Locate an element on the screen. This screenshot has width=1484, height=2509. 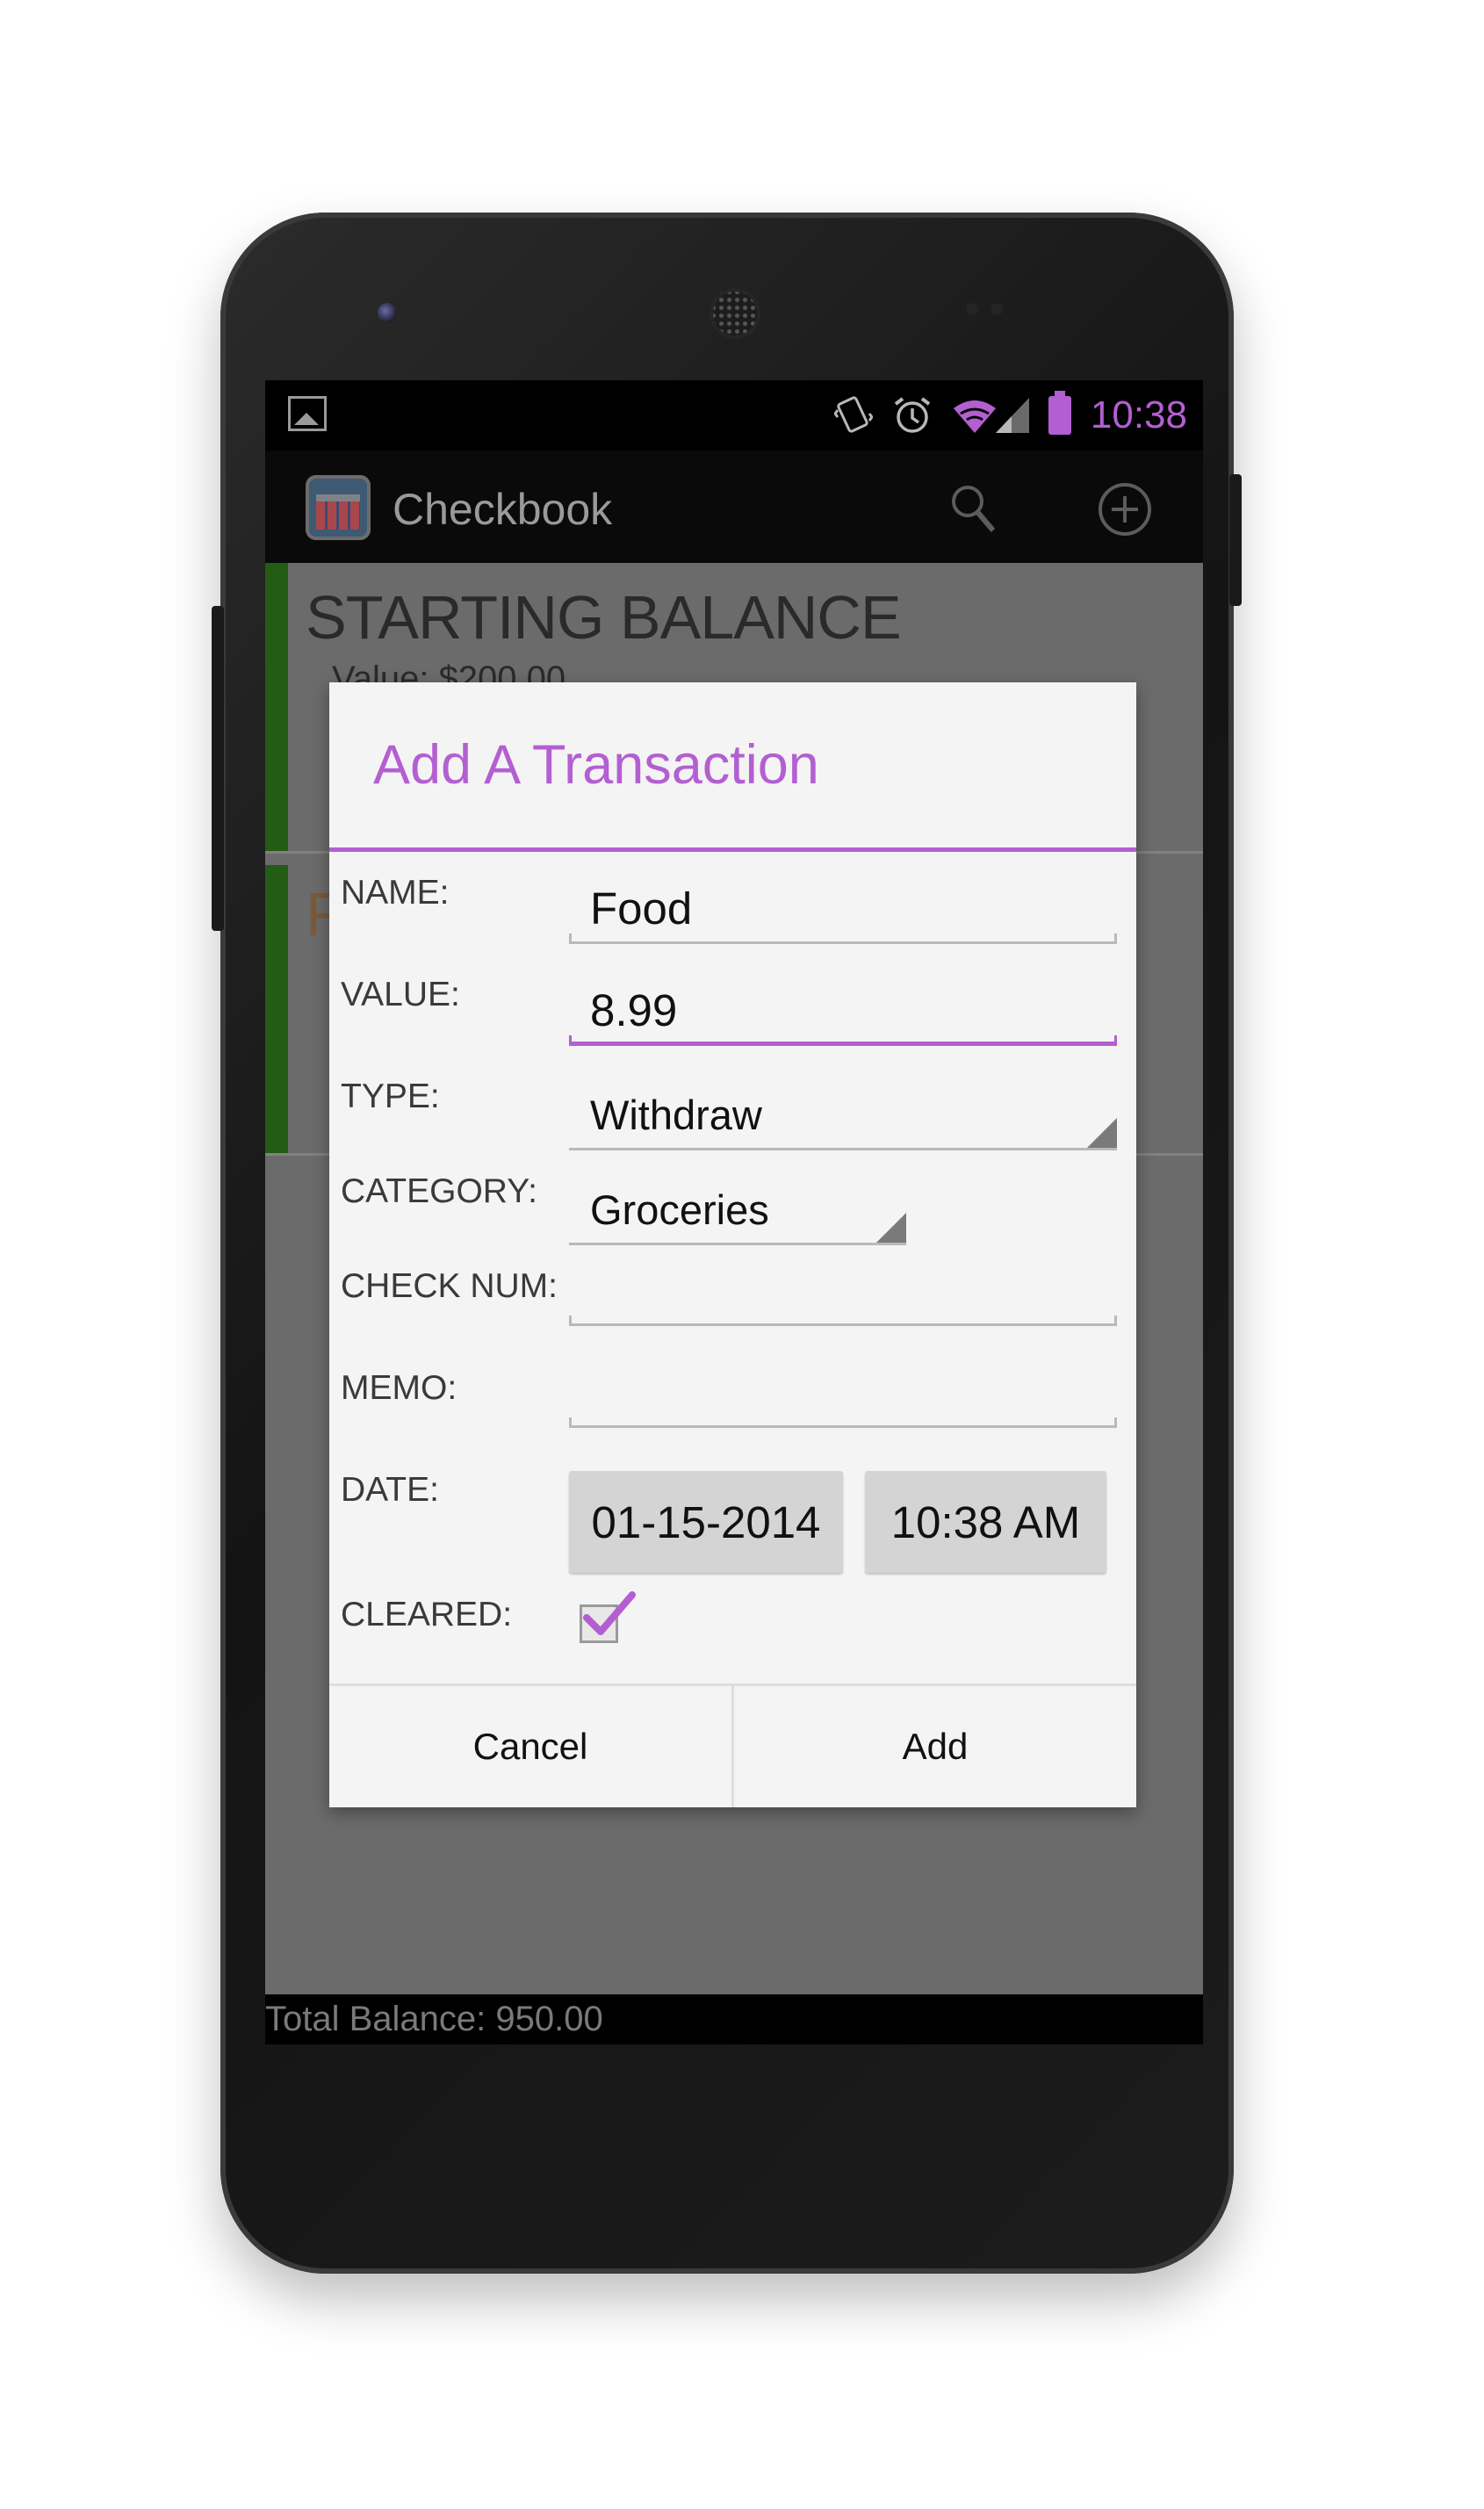
alarm-icon is located at coordinates (912, 415).